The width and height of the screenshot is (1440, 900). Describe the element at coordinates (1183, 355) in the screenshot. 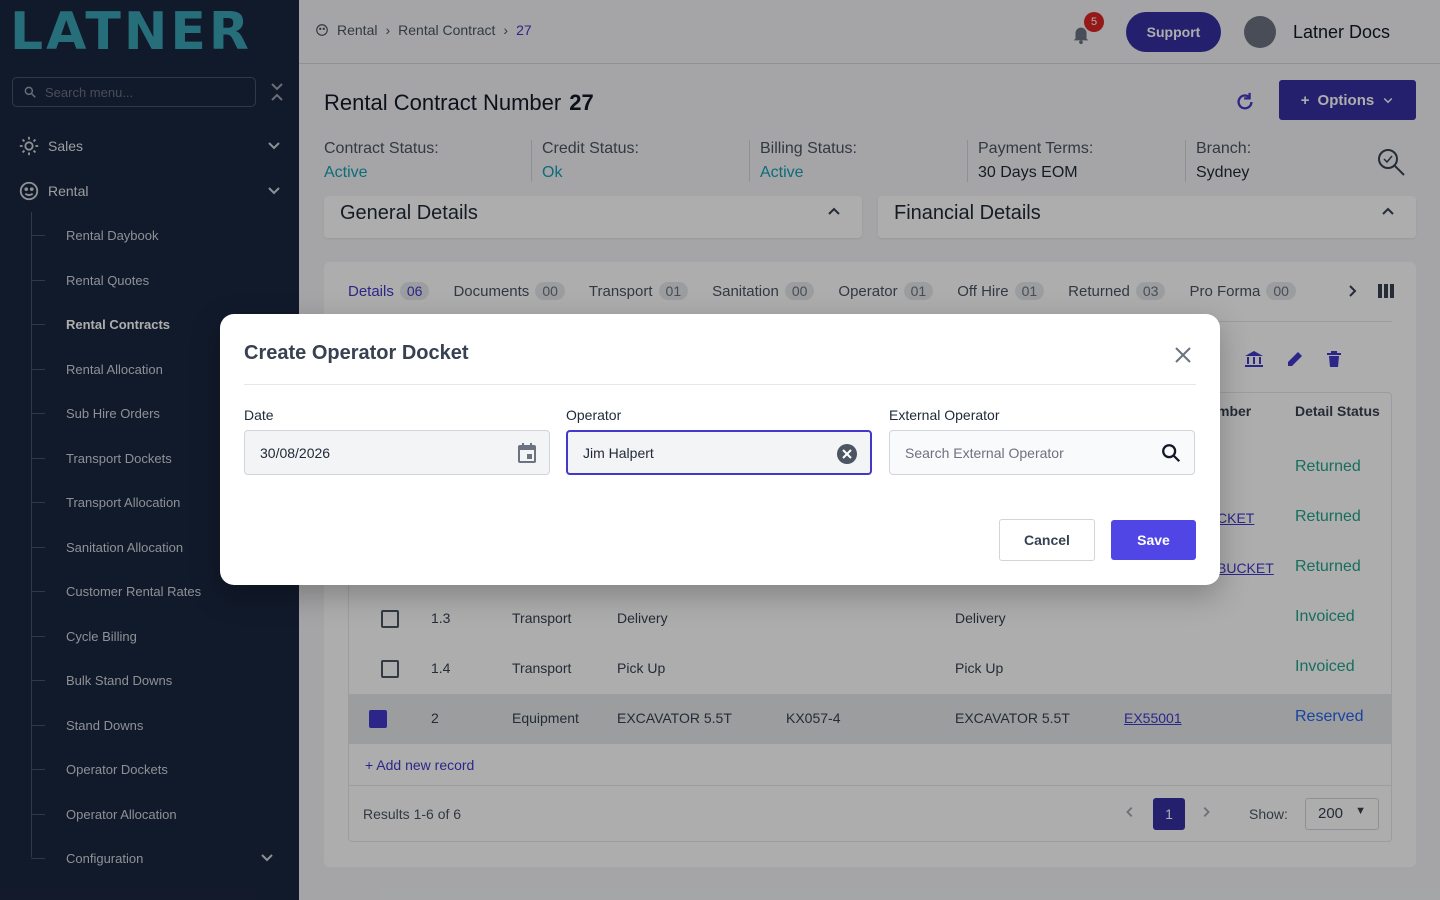

I see `close-icon` at that location.